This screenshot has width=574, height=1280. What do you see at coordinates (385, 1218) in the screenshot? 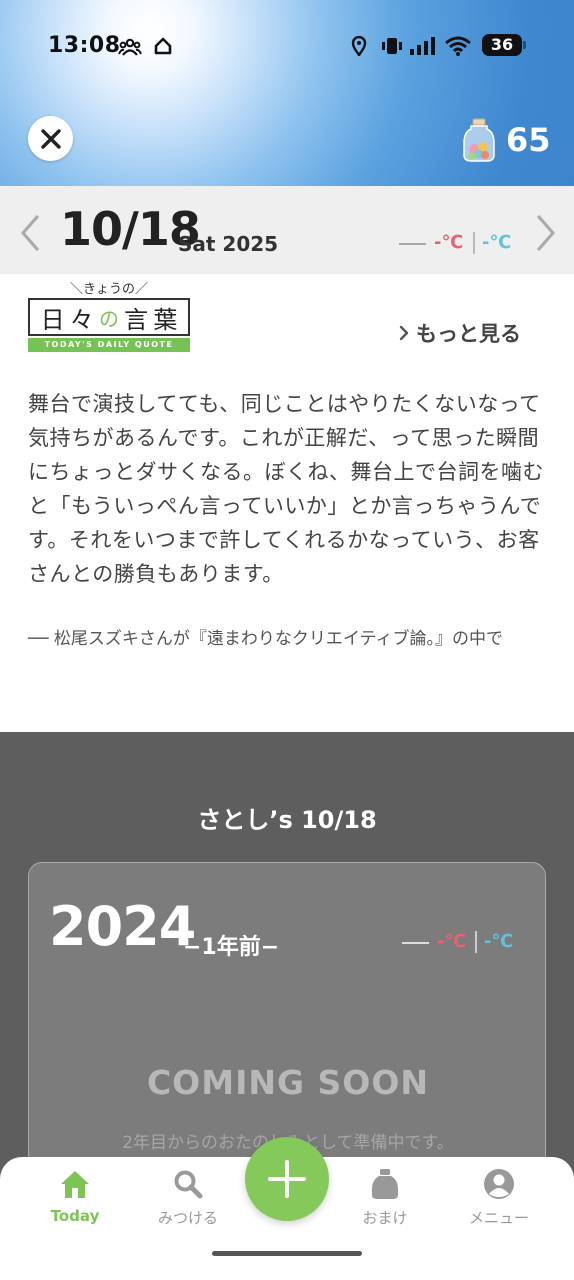
I see `nav-label: おまけ` at bounding box center [385, 1218].